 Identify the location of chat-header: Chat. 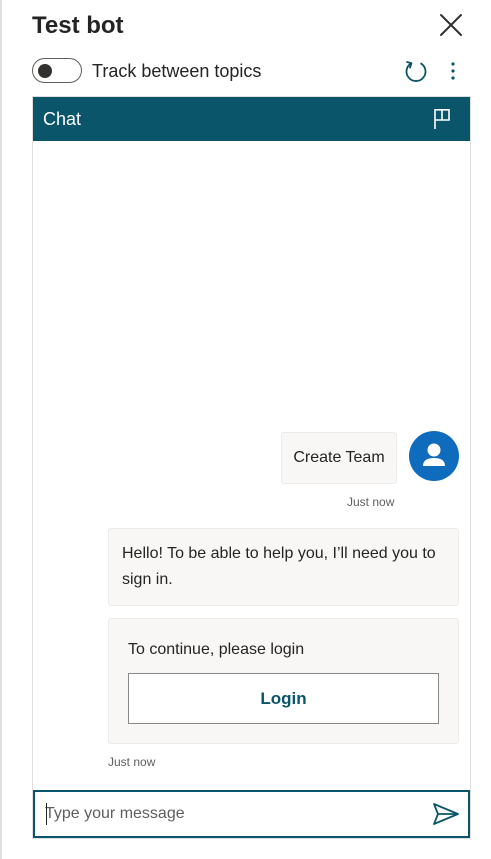
(251, 119).